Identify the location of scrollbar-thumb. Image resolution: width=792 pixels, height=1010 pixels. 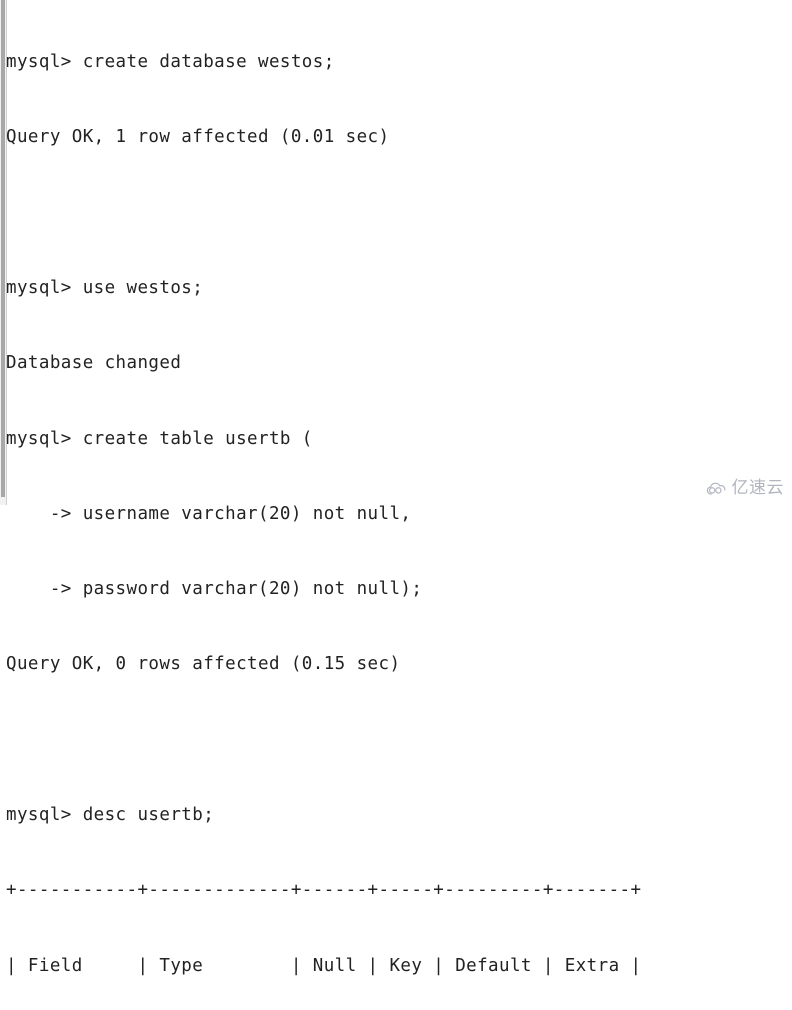
(3, 248).